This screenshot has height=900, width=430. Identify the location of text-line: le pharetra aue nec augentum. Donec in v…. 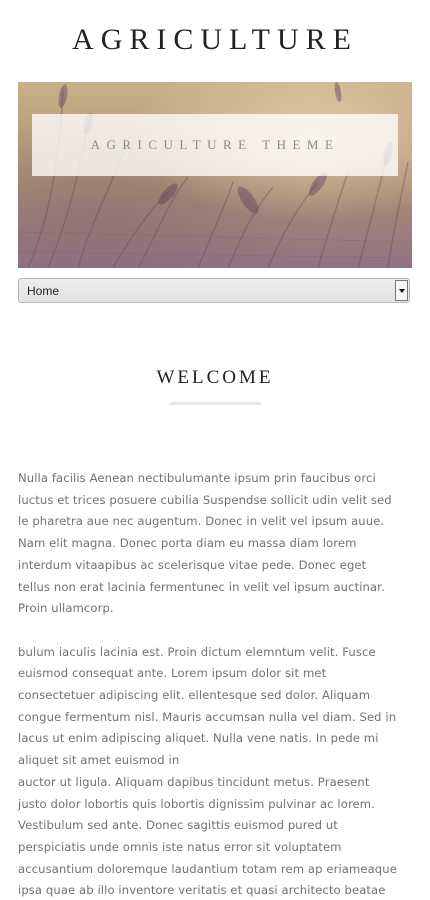
(201, 521).